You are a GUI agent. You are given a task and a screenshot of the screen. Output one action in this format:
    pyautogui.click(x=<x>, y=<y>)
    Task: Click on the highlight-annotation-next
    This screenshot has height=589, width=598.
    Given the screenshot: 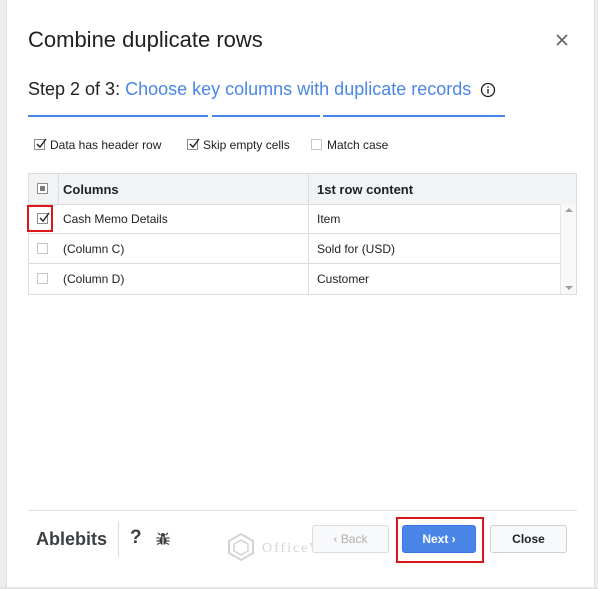 What is the action you would take?
    pyautogui.click(x=440, y=540)
    